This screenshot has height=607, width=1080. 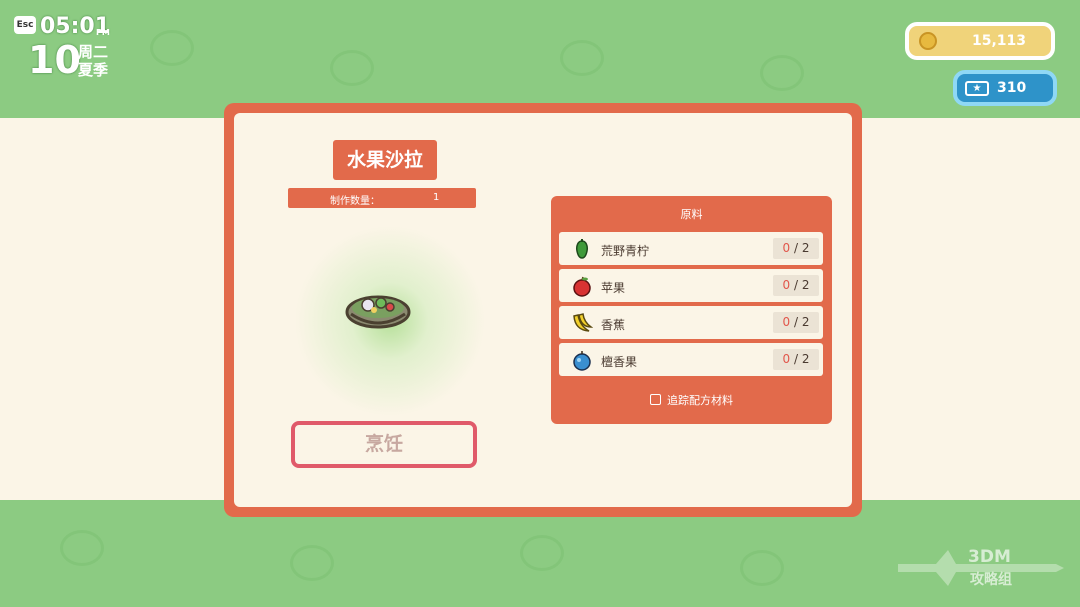 I want to click on fruit-salad-bowl-icon, so click(x=378, y=312).